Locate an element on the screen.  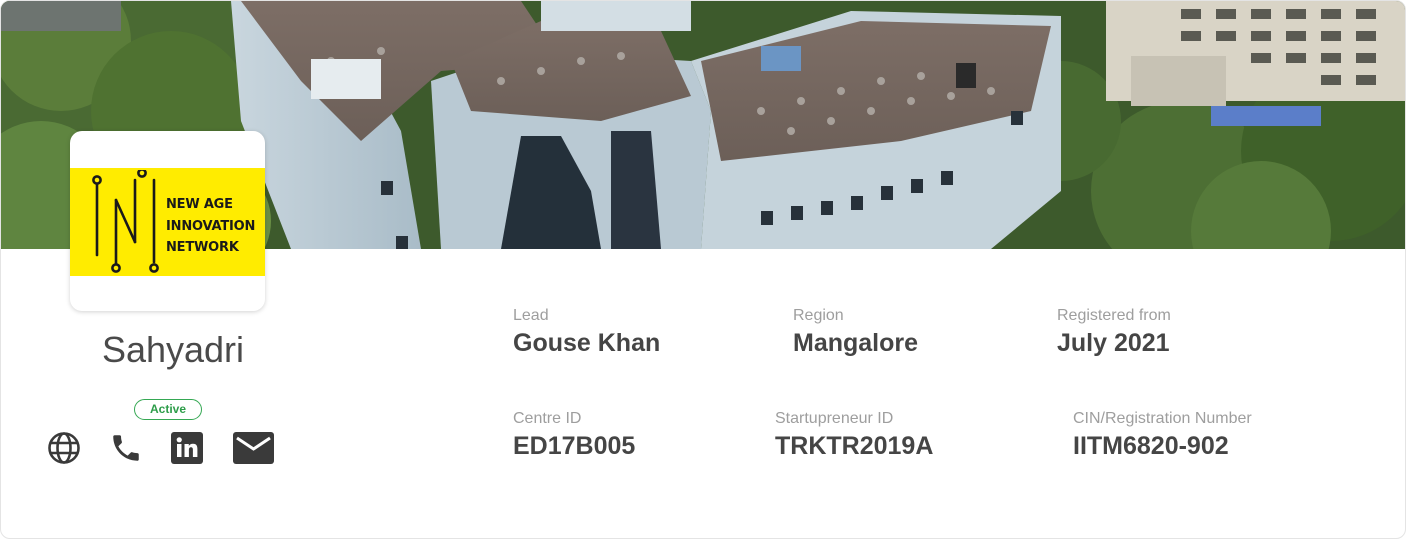
region-field: Region Mangalore is located at coordinates (855, 332).